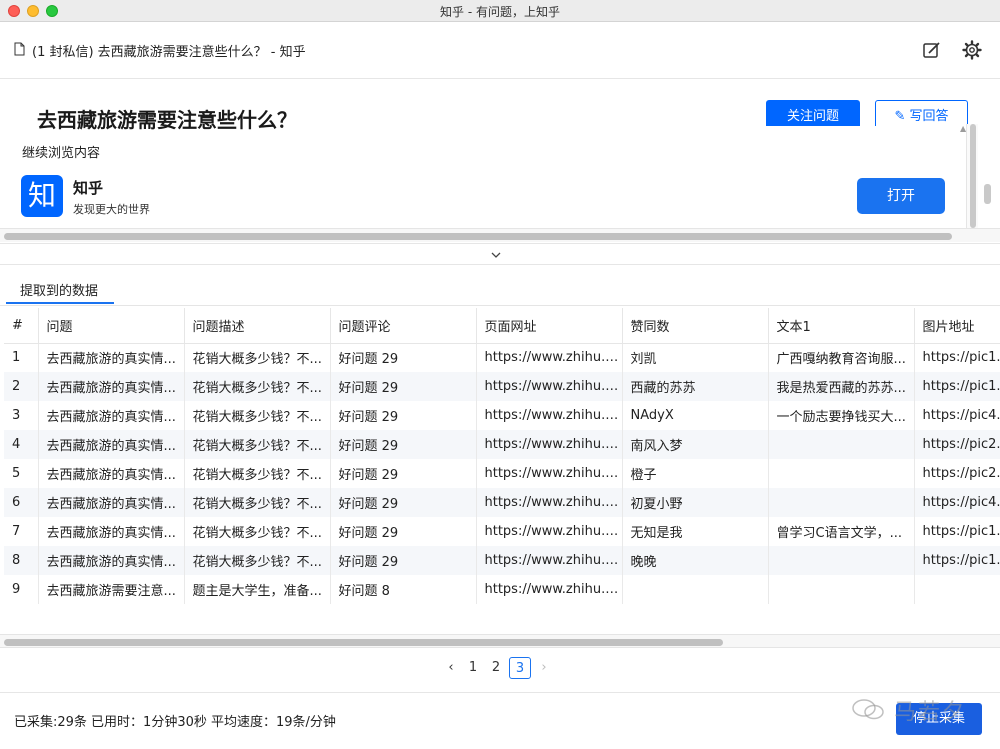 The width and height of the screenshot is (1000, 749). I want to click on page-3-button: 3, so click(520, 668).